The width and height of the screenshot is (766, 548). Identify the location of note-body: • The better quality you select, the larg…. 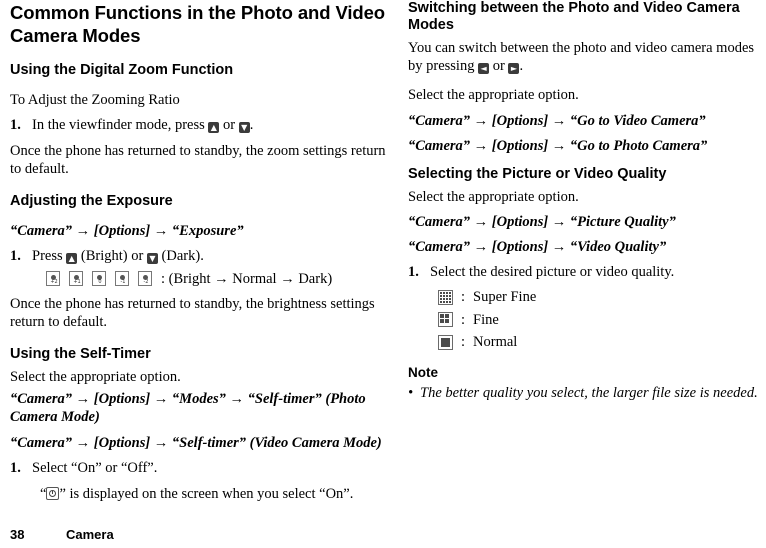
(587, 393).